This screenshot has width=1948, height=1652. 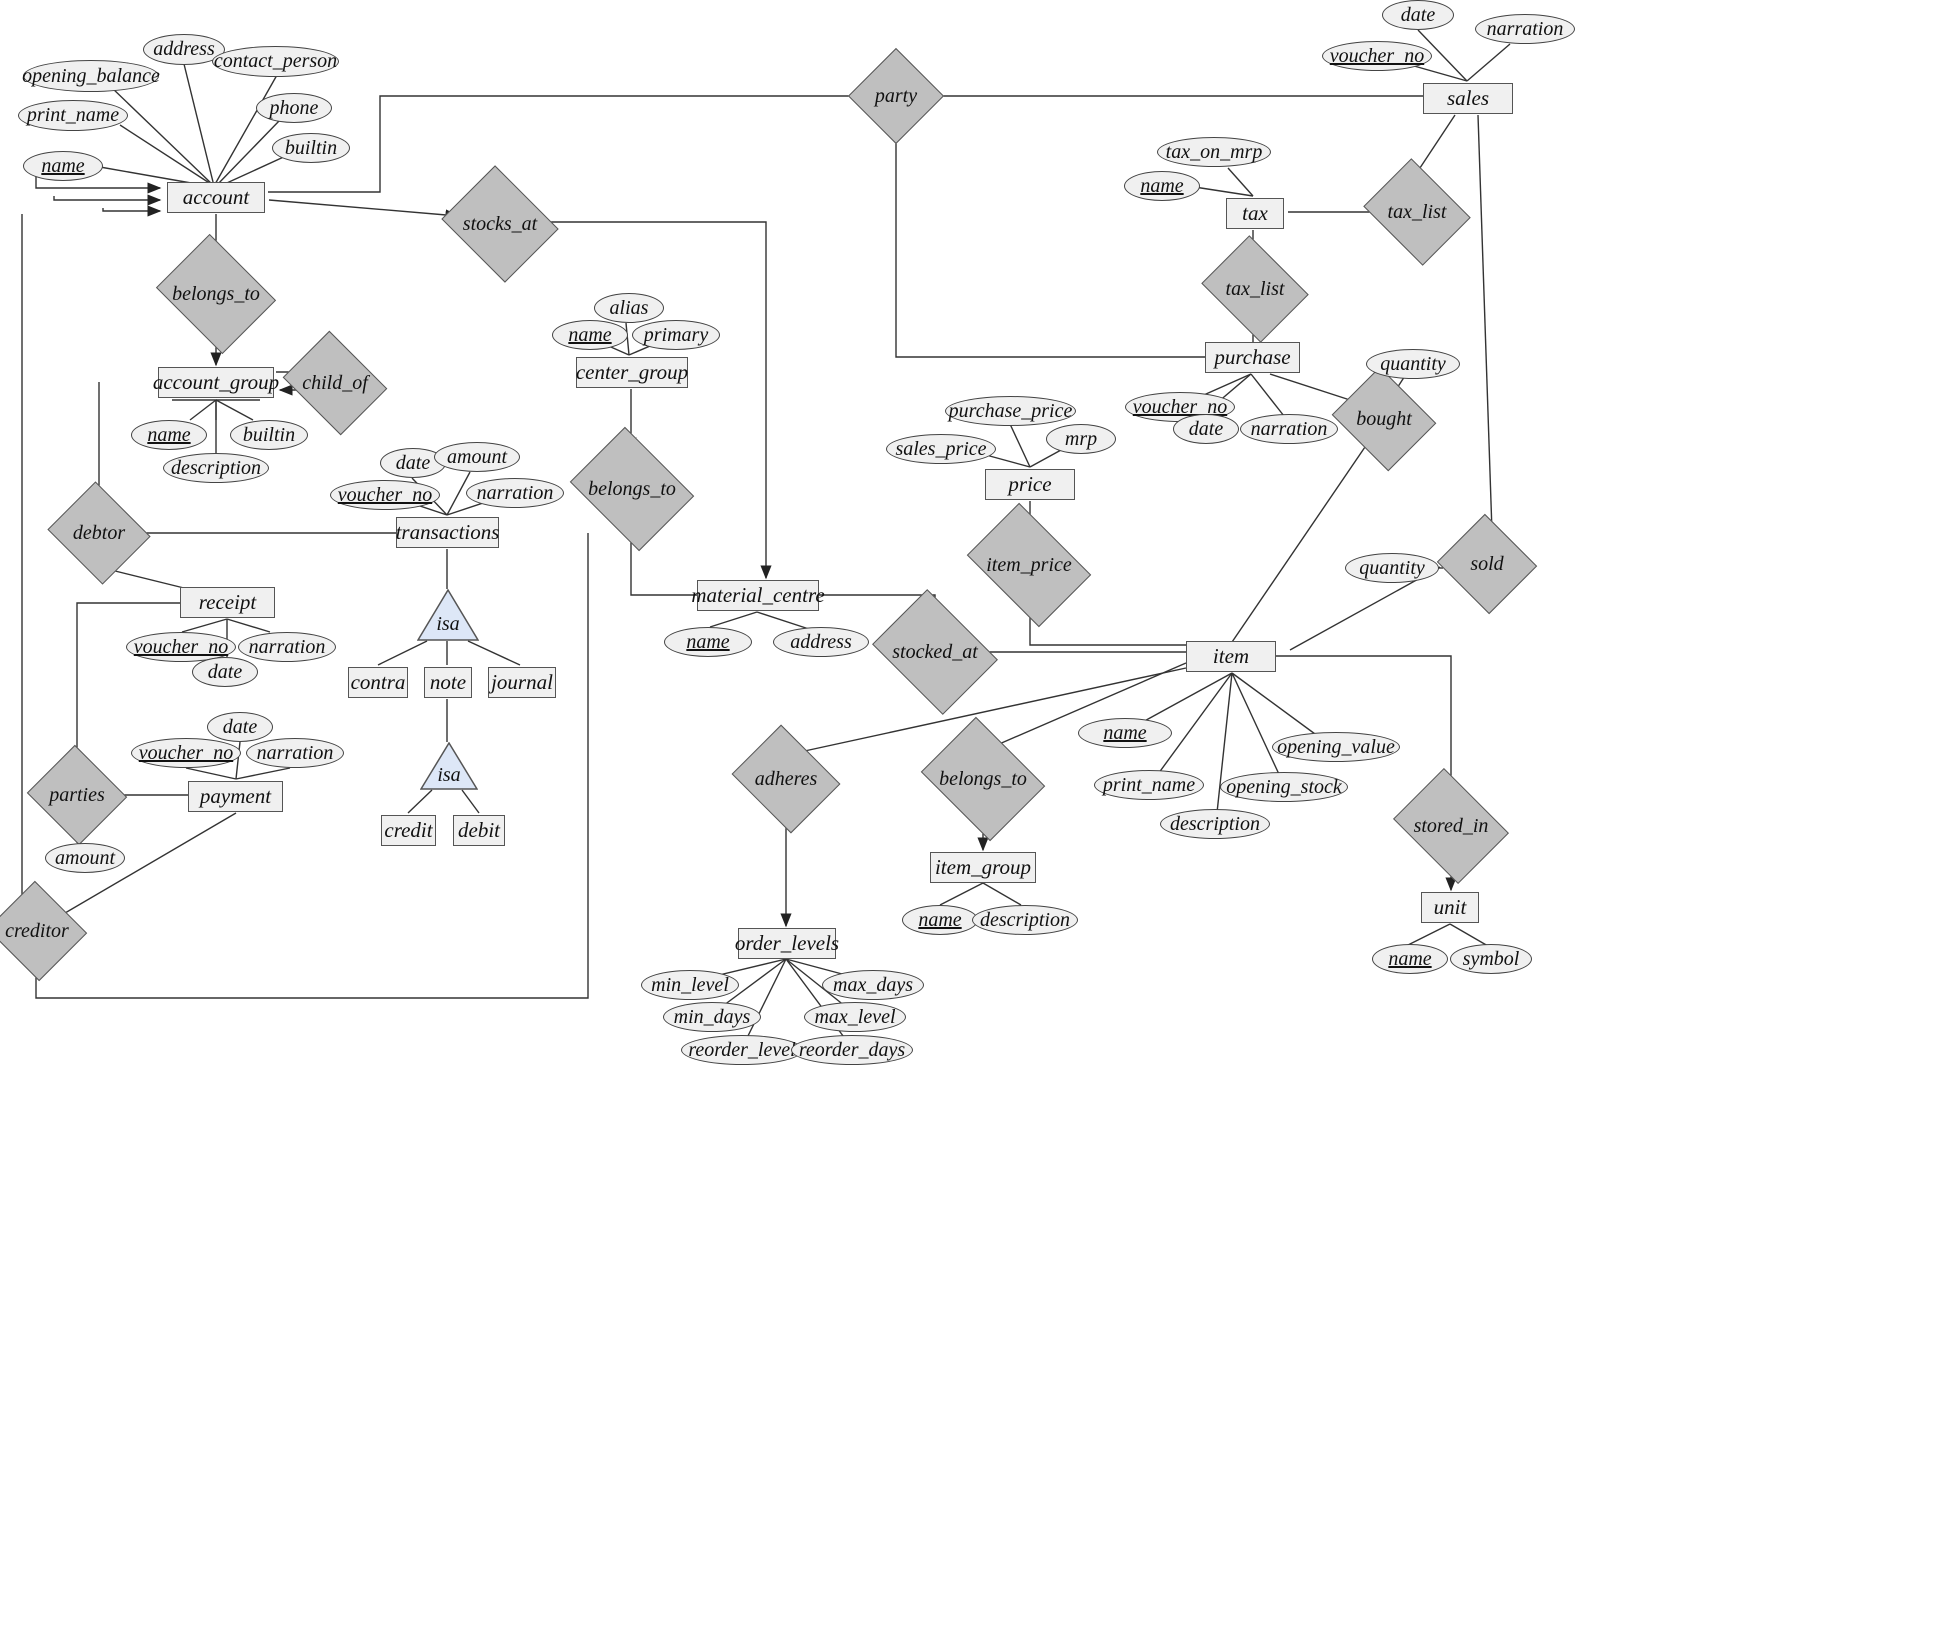 What do you see at coordinates (216, 468) in the screenshot?
I see `attribute-description-account-group: description` at bounding box center [216, 468].